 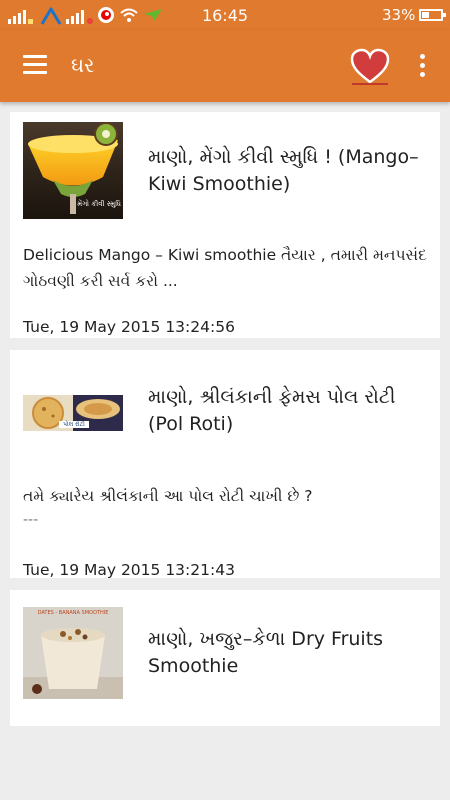 I want to click on post-title: માણો, ખજુર–કેળા Dry Fruits Smoothie, so click(x=290, y=653).